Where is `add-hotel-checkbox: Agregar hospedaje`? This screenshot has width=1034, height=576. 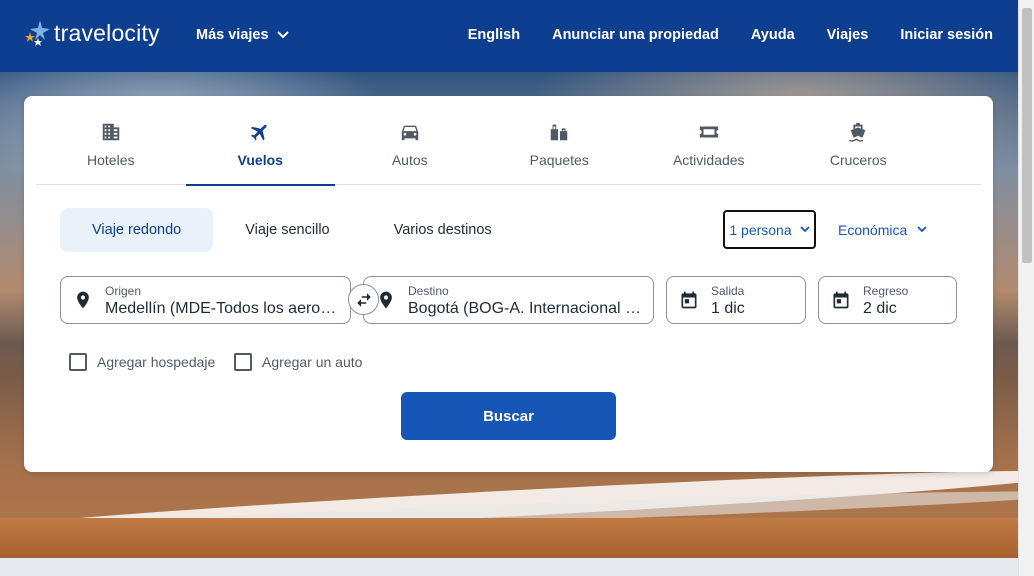
add-hotel-checkbox: Agregar hospedaje is located at coordinates (142, 362).